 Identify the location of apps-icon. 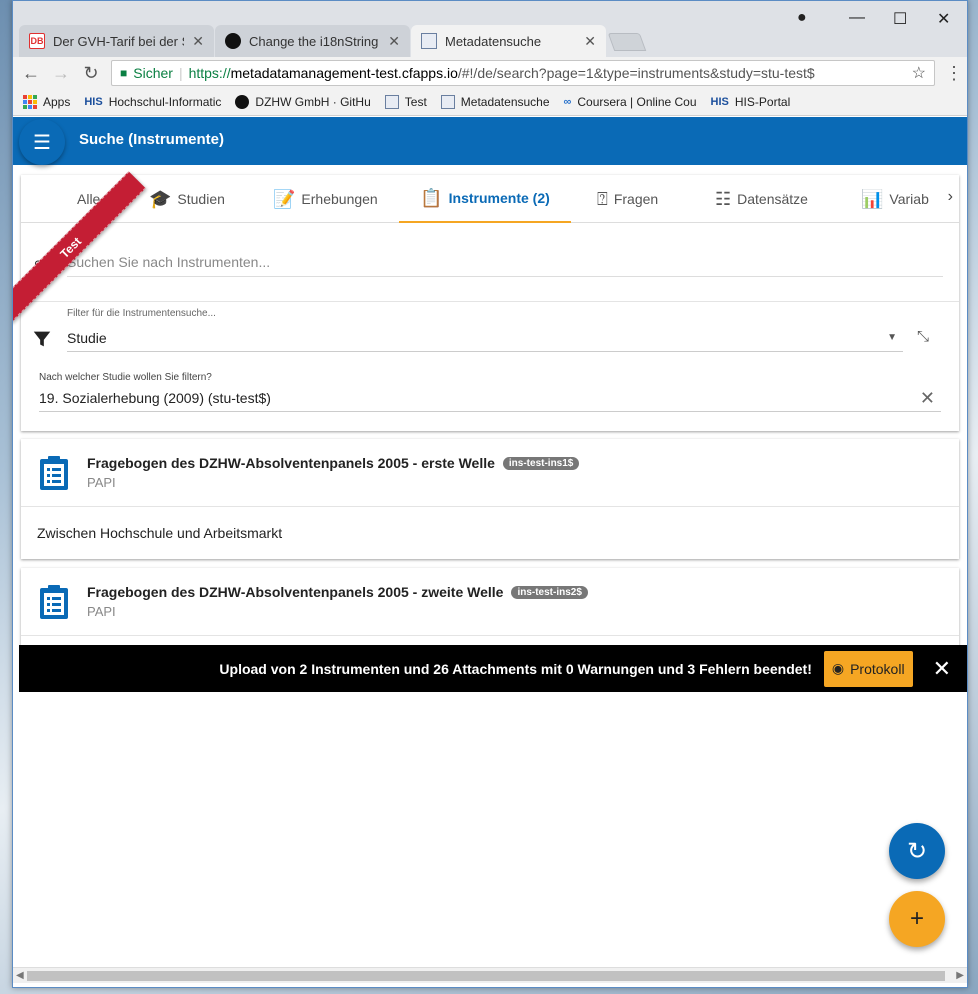
(30, 102).